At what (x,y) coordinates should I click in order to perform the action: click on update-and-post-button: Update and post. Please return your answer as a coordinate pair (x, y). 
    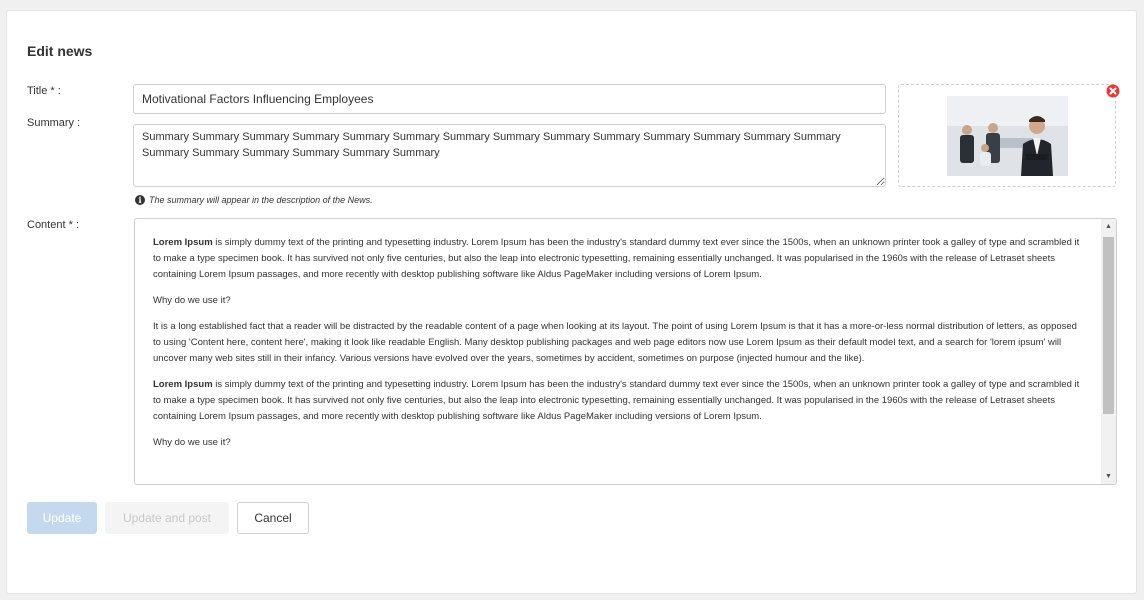
    Looking at the image, I should click on (167, 518).